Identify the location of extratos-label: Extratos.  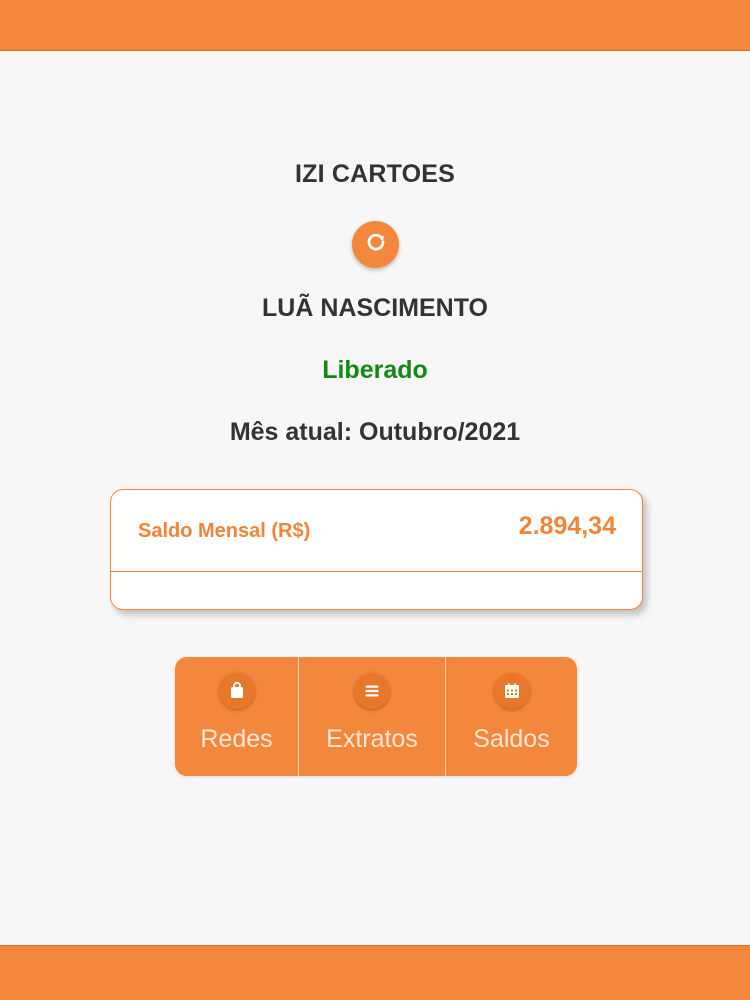
(372, 739).